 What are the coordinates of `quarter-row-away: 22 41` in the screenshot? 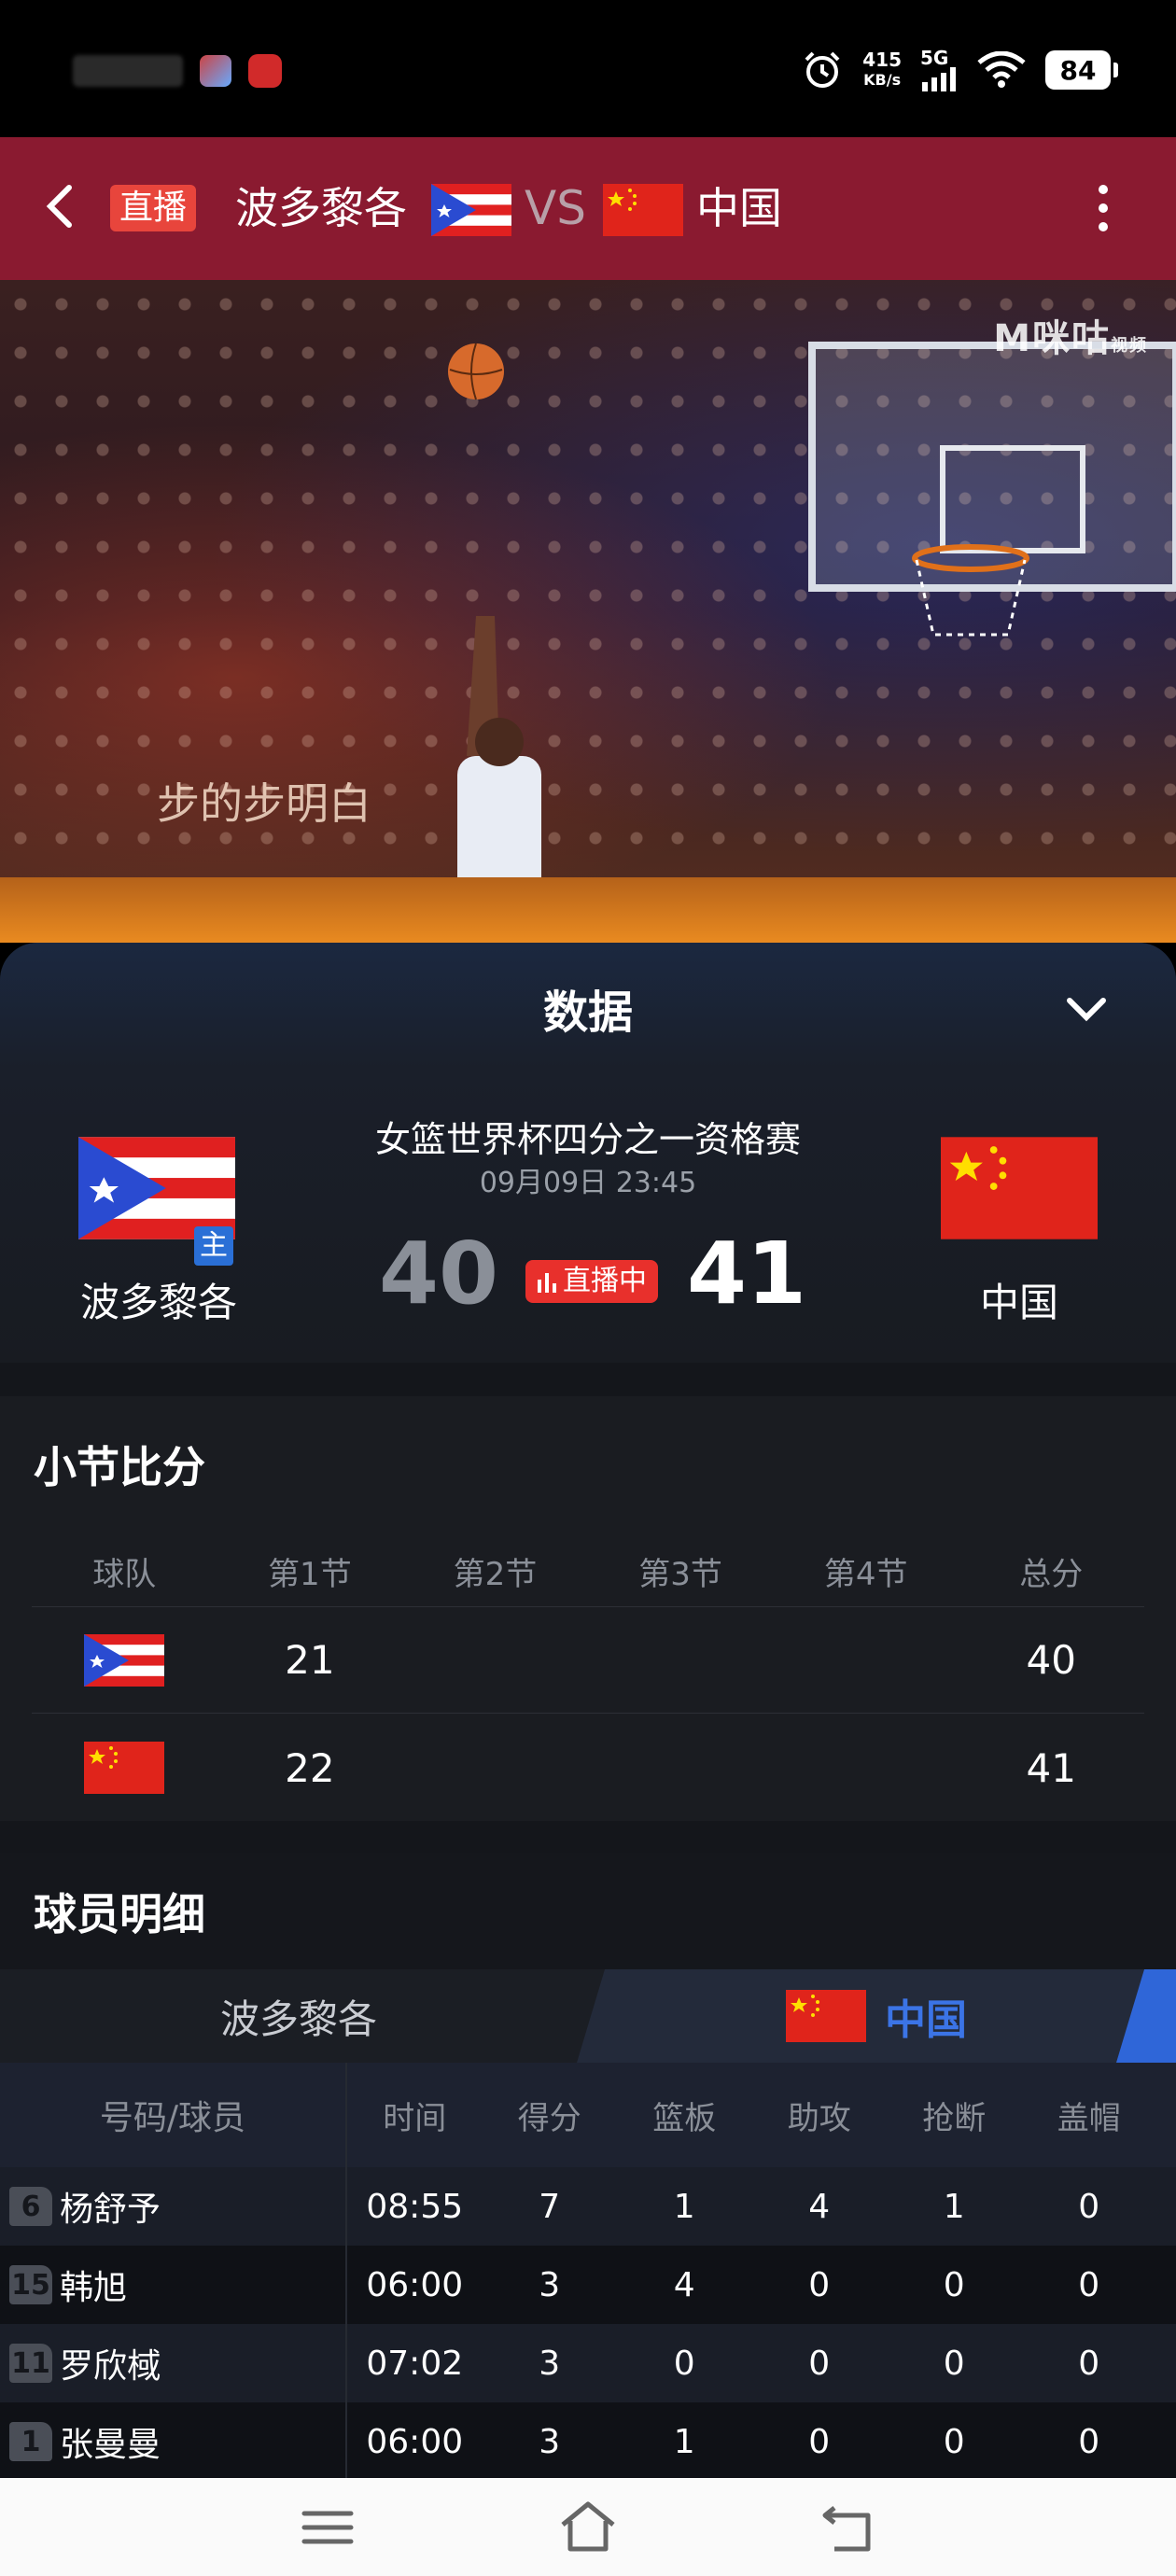 It's located at (588, 1768).